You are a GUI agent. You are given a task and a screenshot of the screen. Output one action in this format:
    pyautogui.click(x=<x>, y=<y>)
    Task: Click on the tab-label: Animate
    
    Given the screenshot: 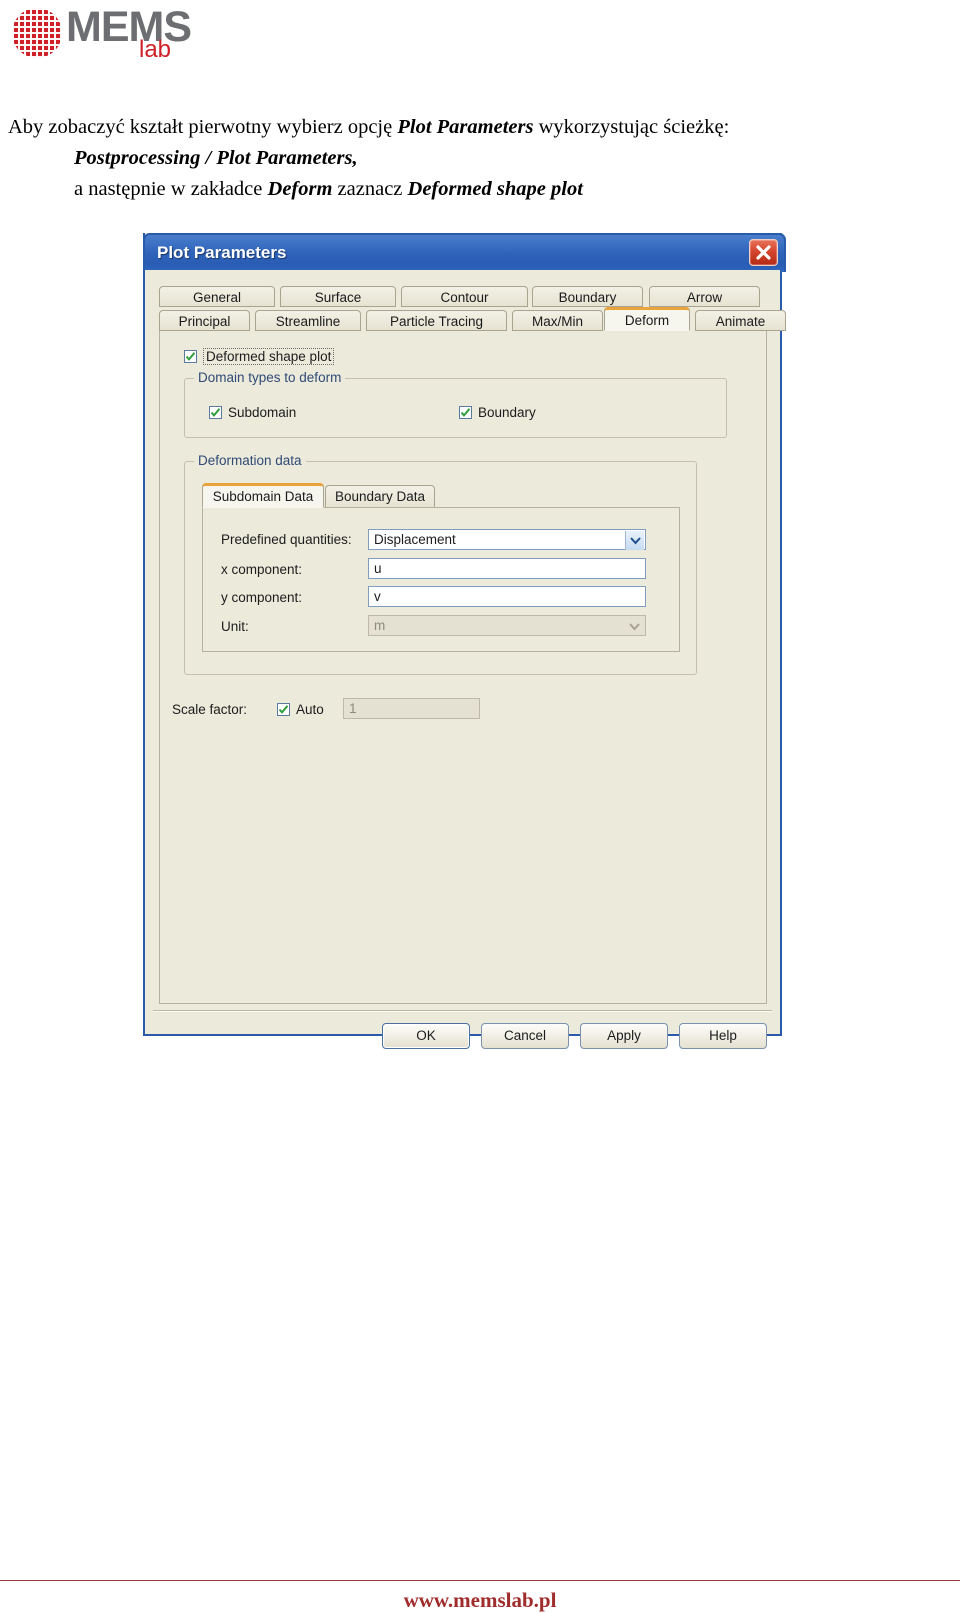 What is the action you would take?
    pyautogui.click(x=740, y=321)
    